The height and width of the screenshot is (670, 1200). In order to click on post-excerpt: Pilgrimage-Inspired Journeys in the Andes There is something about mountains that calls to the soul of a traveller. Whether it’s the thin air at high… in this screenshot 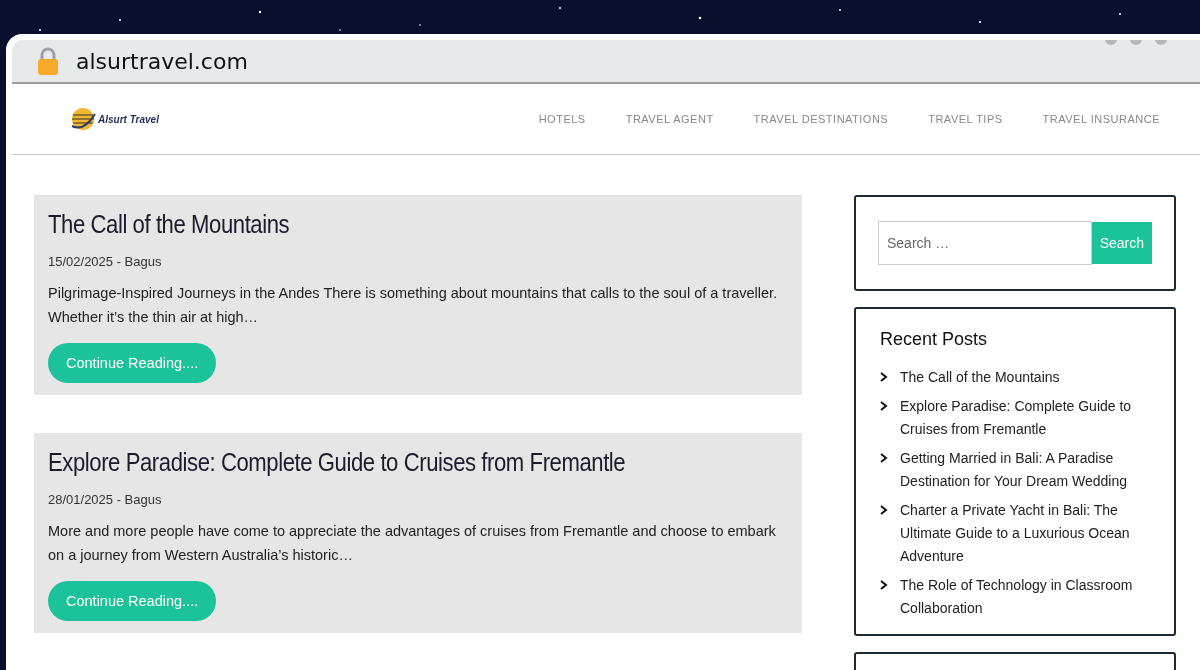, I will do `click(413, 305)`.